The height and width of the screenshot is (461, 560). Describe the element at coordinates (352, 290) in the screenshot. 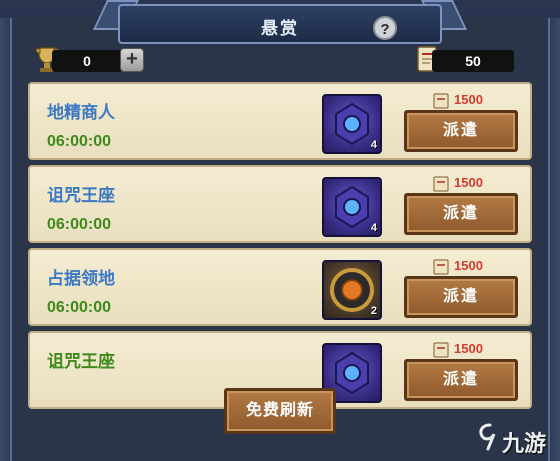

I see `gold-rune-icon: 2` at that location.